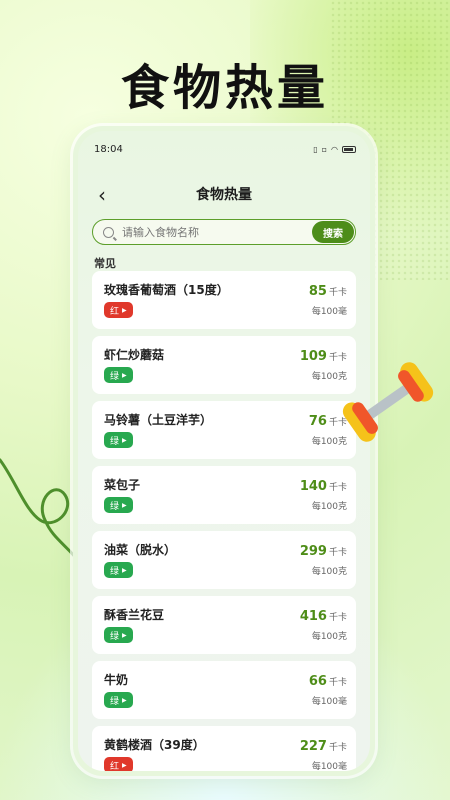  I want to click on calorie-value: 85 千卡, so click(328, 291).